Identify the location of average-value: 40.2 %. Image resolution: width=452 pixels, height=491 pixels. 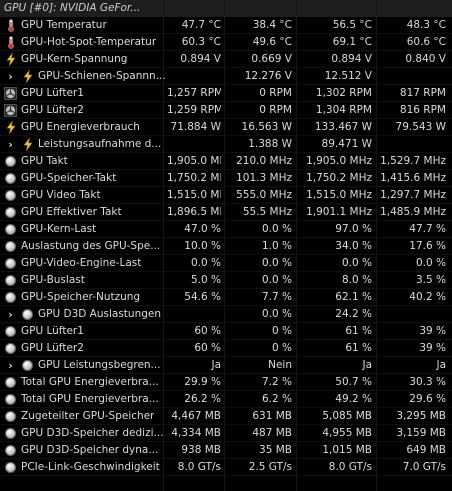
(427, 297).